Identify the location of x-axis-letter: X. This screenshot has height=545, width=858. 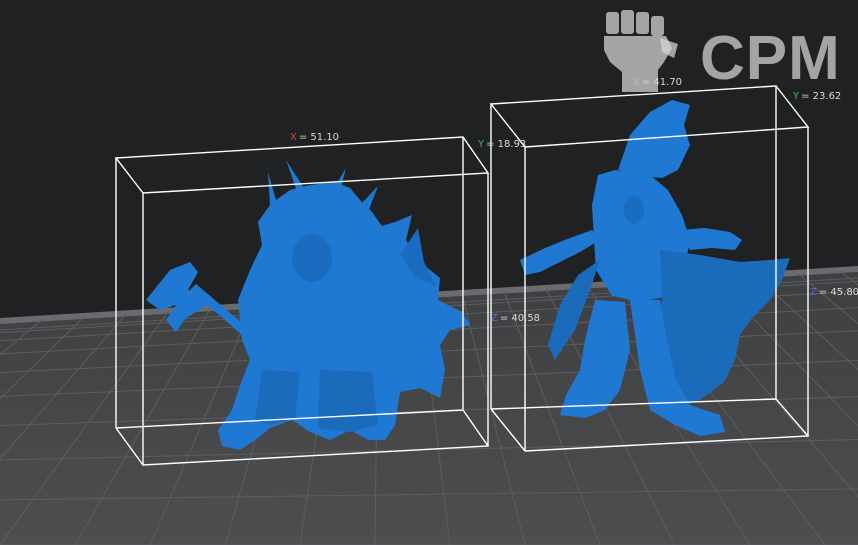
(293, 137).